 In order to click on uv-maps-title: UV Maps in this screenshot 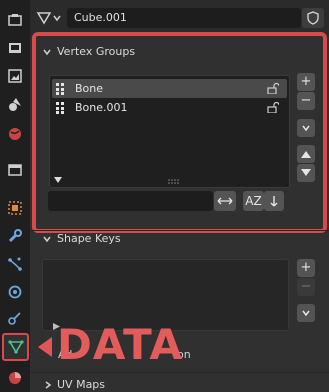, I will do `click(81, 384)`.